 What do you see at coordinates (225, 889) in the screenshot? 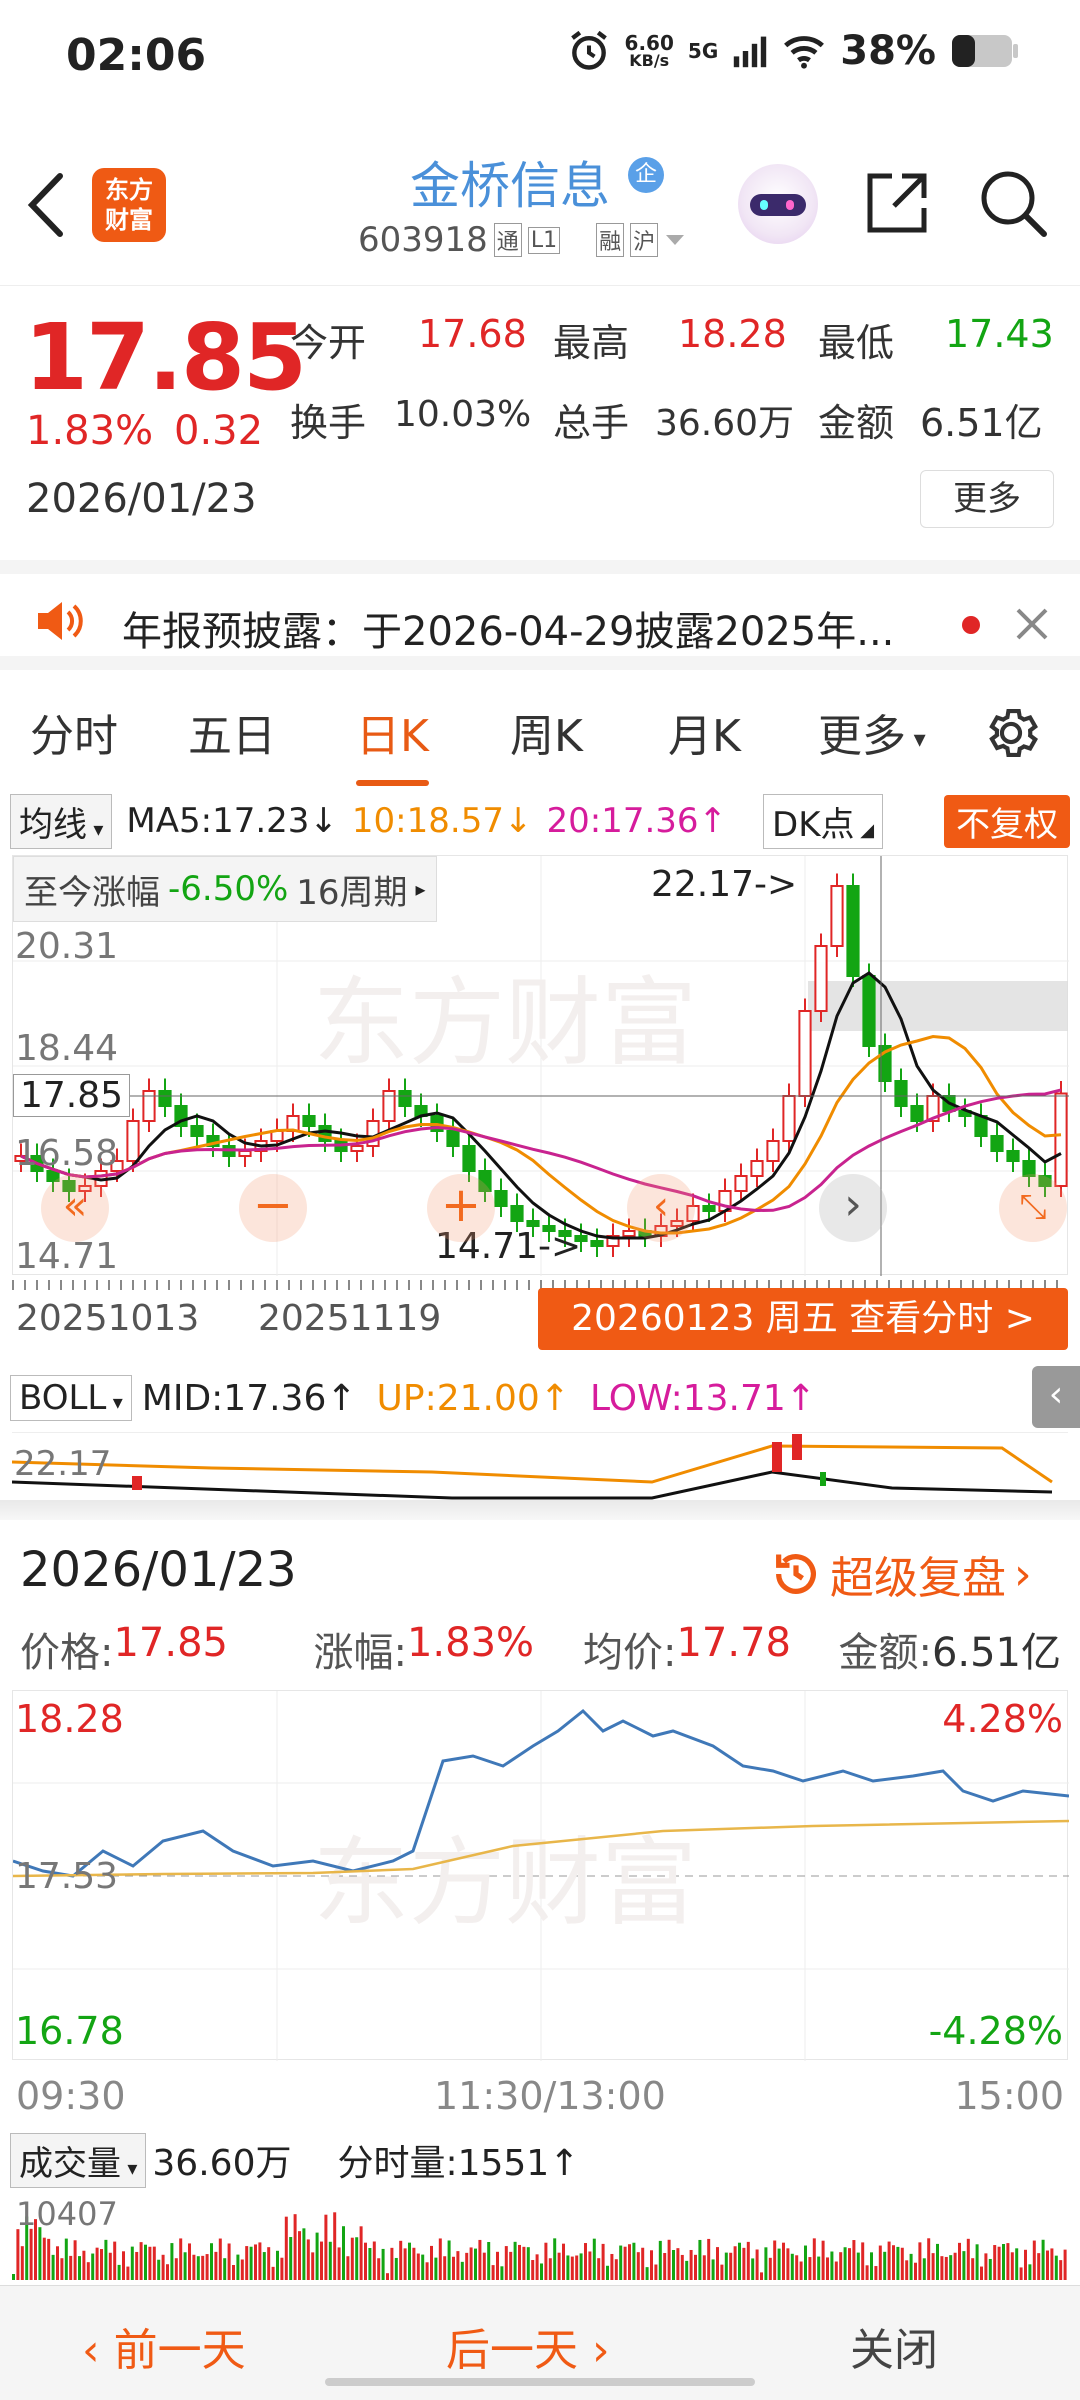
I see `range-change-box: 至今涨幅 -6.50% 16周期 ▸` at bounding box center [225, 889].